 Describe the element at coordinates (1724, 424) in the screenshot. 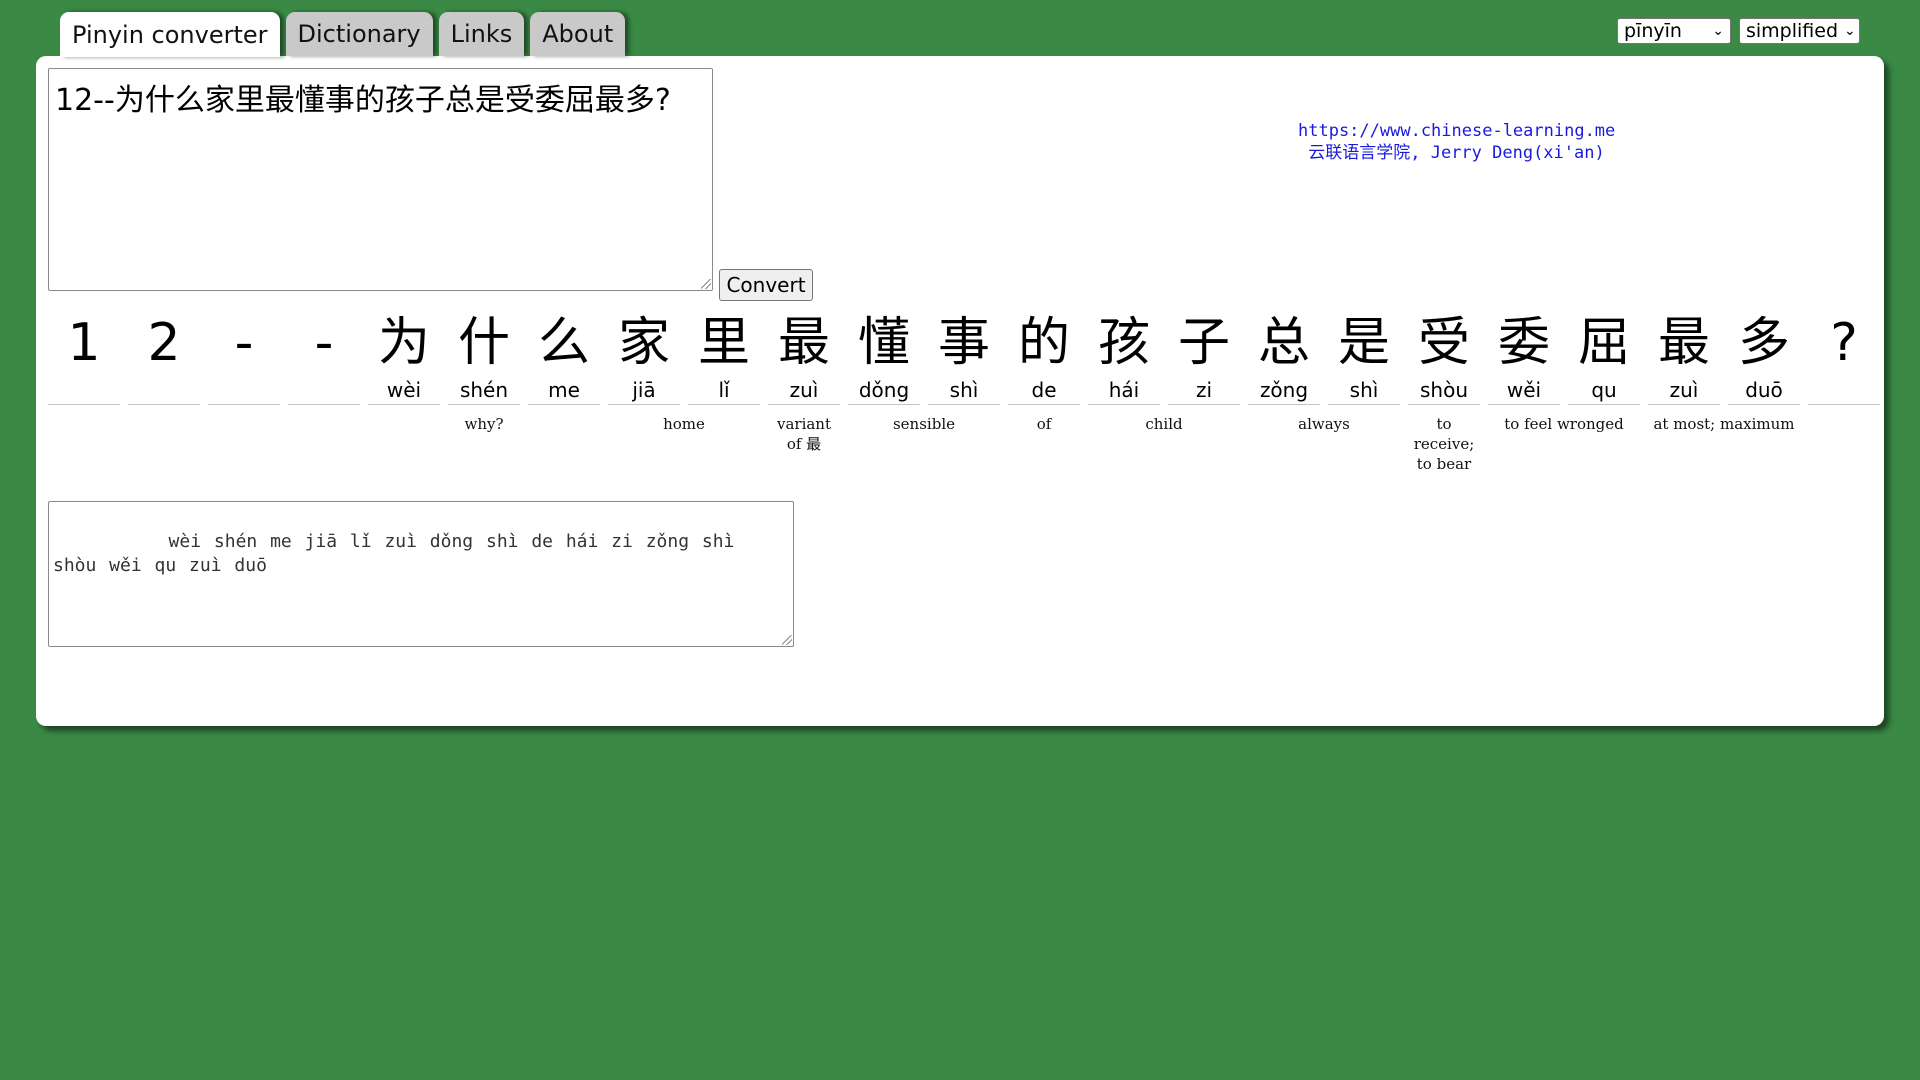

I see `gloss: at most; maximum` at that location.